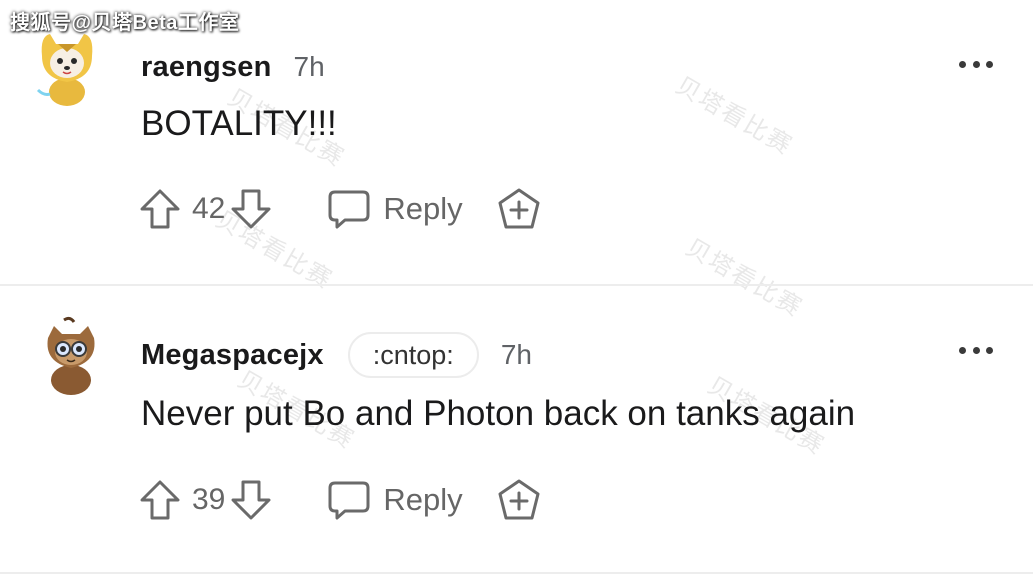  Describe the element at coordinates (413, 355) in the screenshot. I see `user-flair: :cntop:` at that location.